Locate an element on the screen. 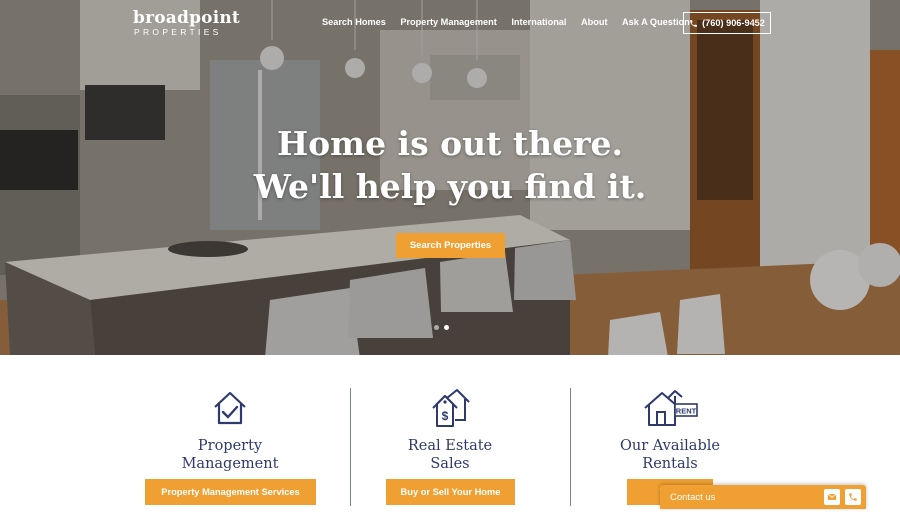 The height and width of the screenshot is (512, 900). contact-us-widget: Contact us is located at coordinates (763, 497).